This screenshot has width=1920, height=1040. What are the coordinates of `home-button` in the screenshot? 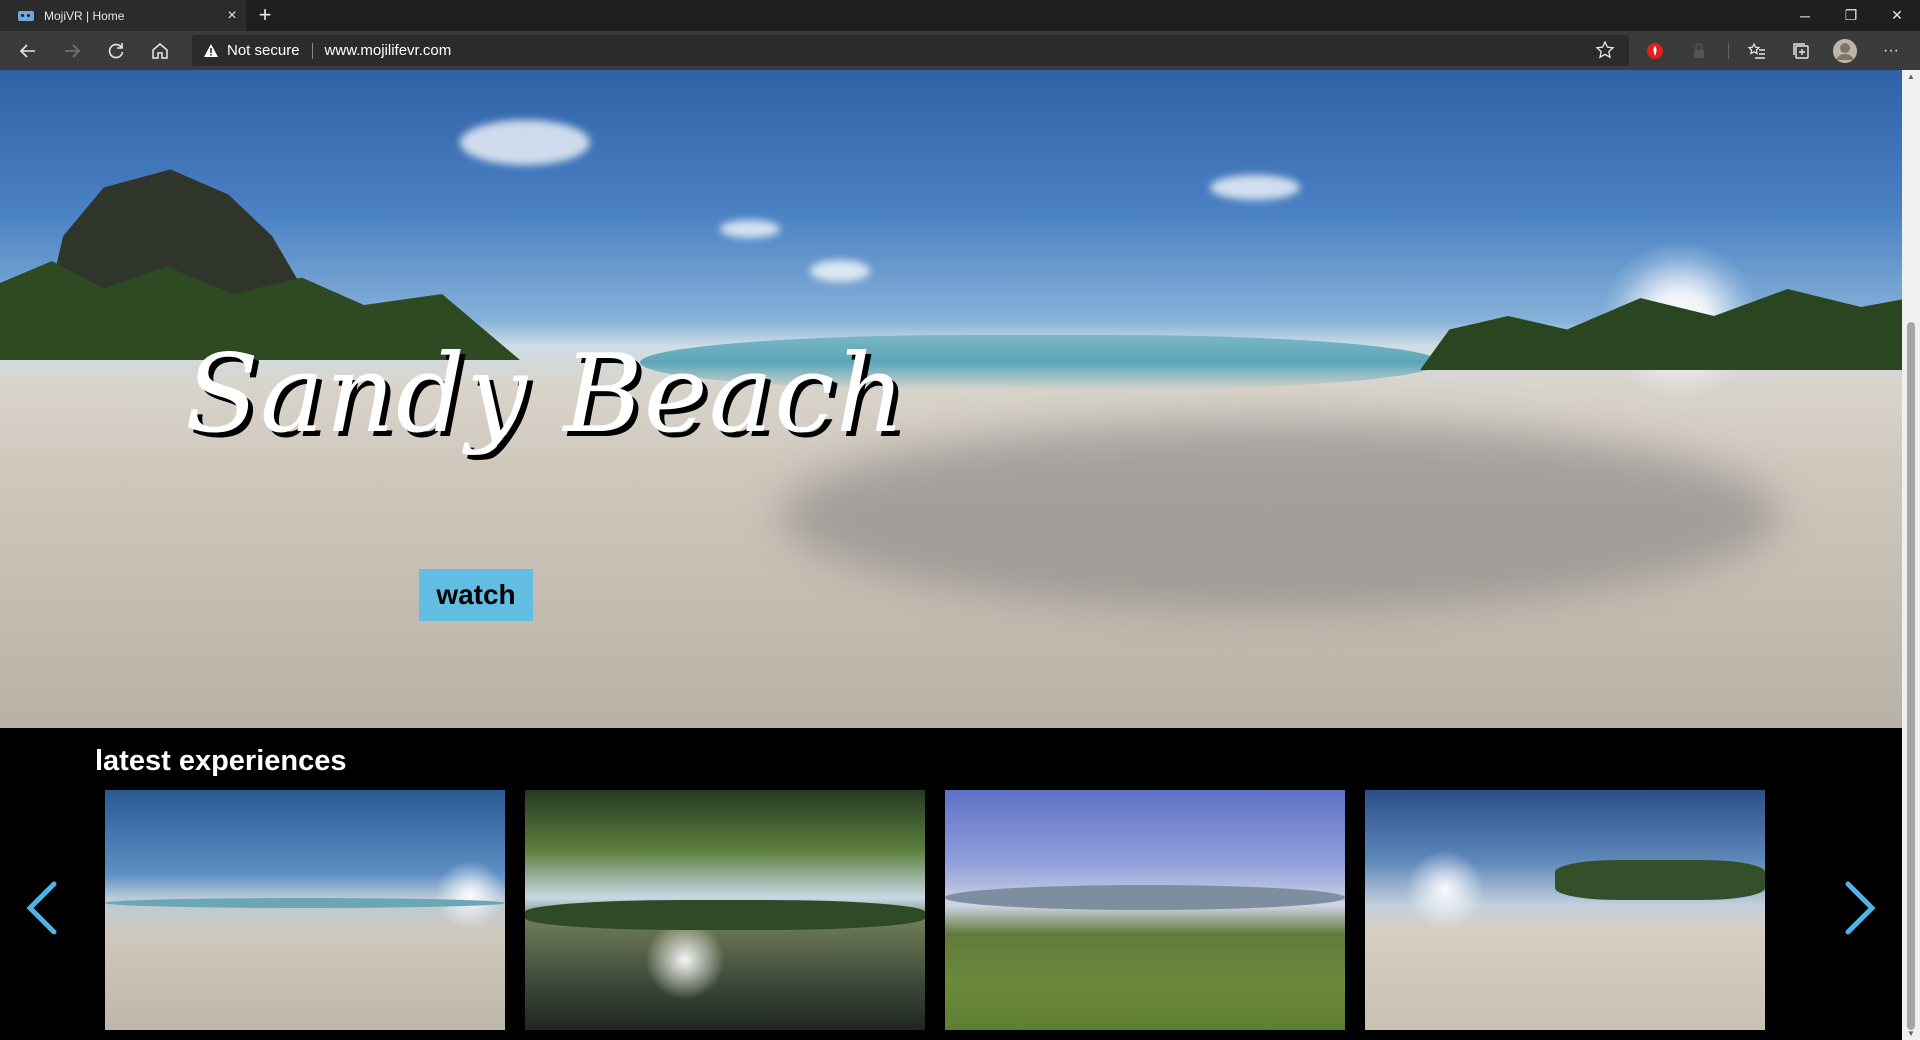 It's located at (160, 51).